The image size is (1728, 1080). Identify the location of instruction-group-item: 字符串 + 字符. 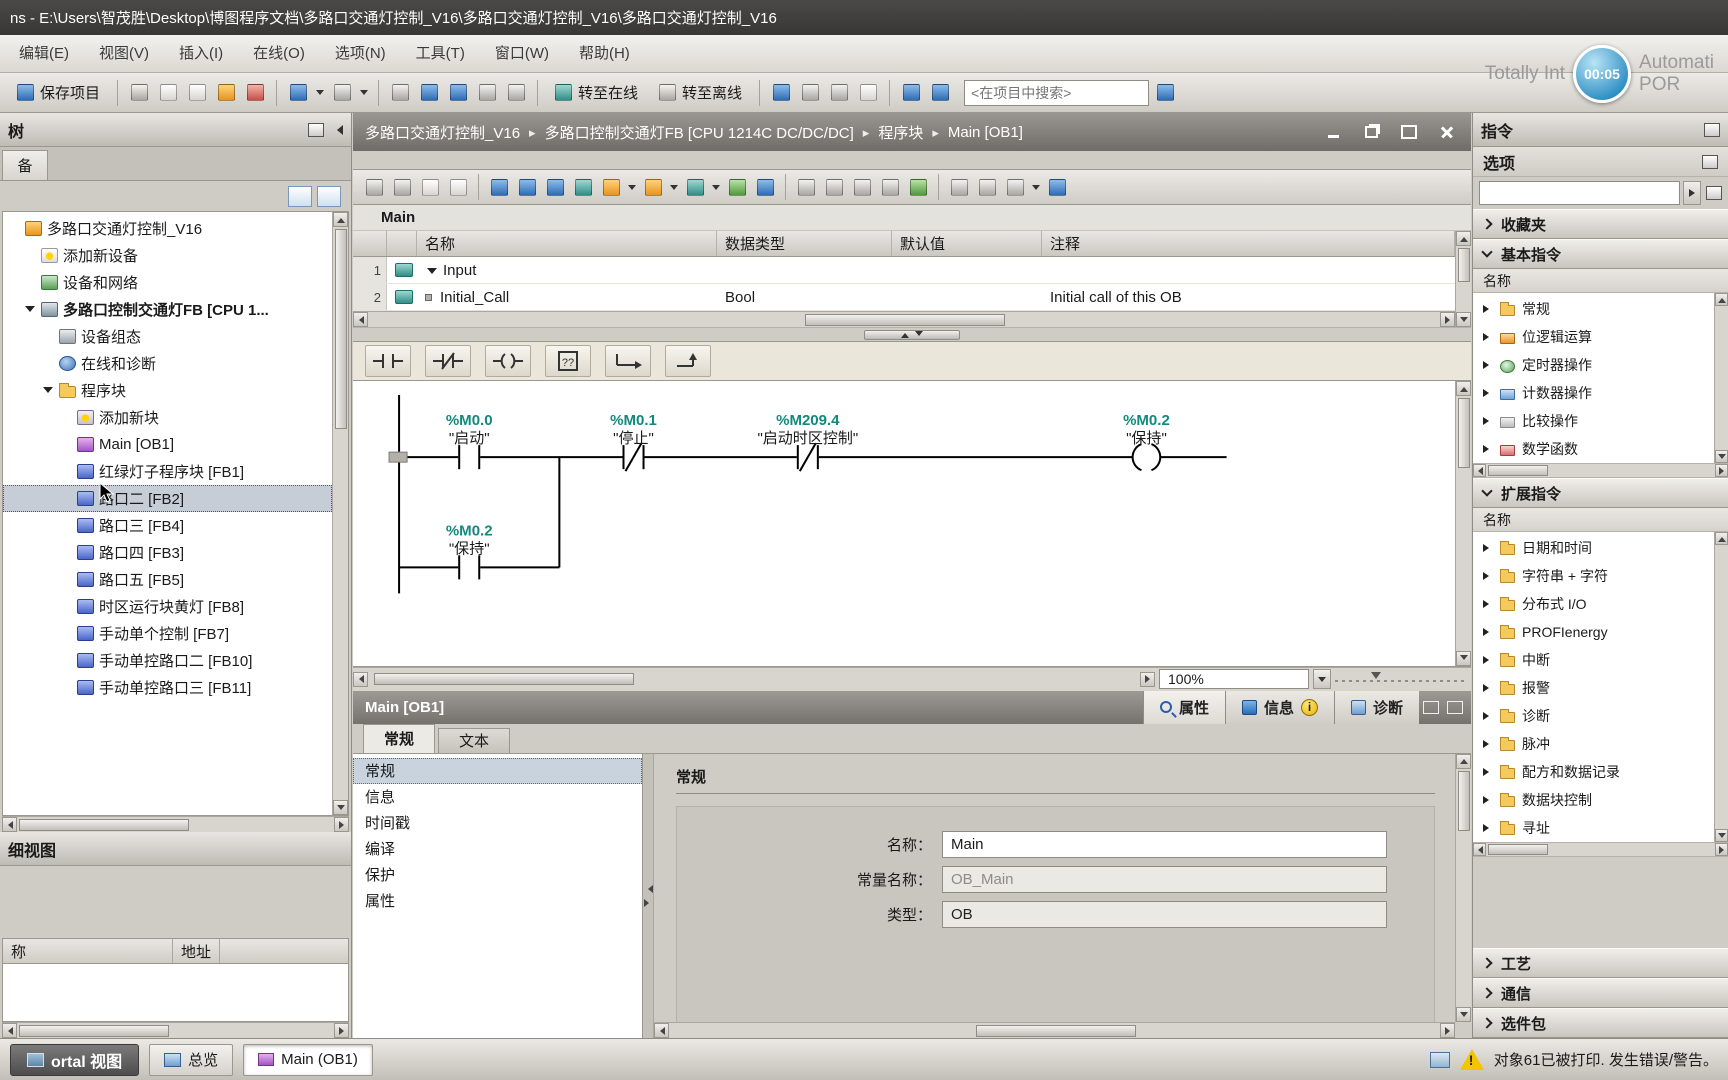
(1593, 576).